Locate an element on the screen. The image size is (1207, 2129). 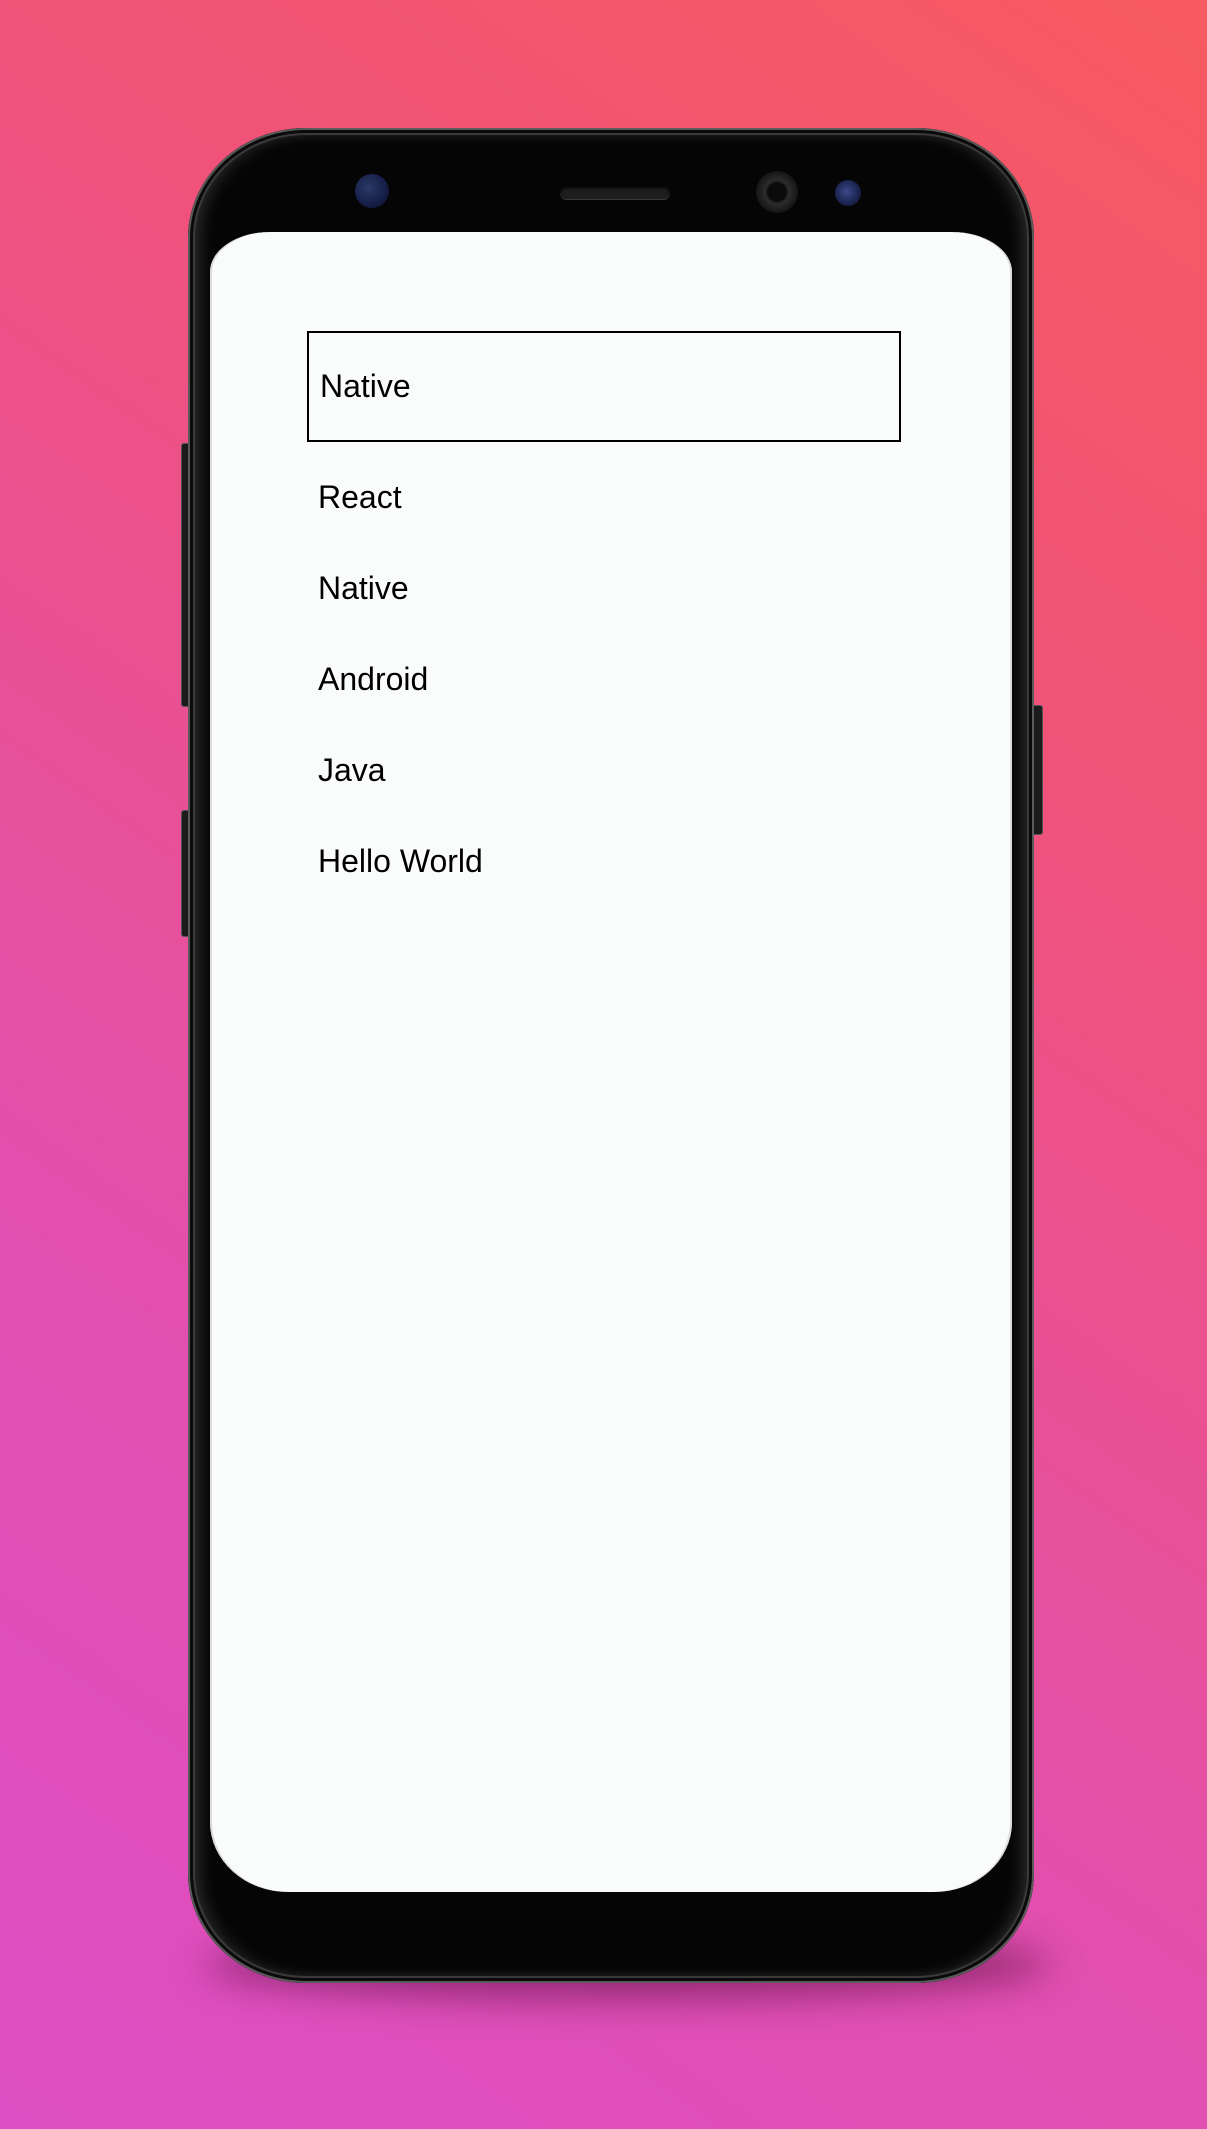
selected-item-box: Native is located at coordinates (604, 386).